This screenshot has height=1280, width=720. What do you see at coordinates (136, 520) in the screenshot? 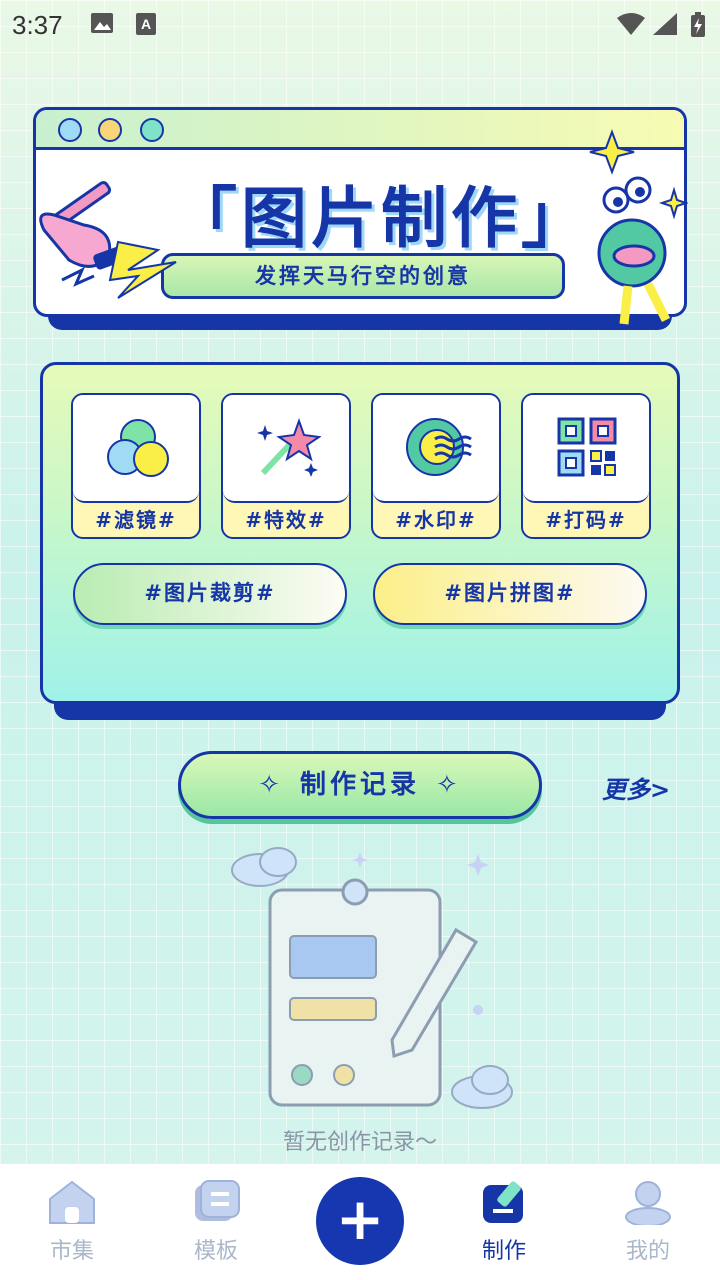
I see `tool-filter-label: #滤镜#` at bounding box center [136, 520].